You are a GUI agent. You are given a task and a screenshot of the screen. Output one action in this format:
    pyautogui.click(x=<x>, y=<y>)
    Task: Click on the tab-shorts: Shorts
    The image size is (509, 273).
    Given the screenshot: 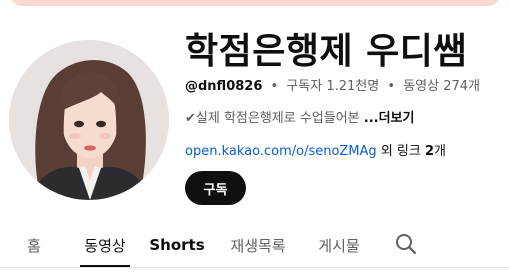 What is the action you would take?
    pyautogui.click(x=177, y=245)
    